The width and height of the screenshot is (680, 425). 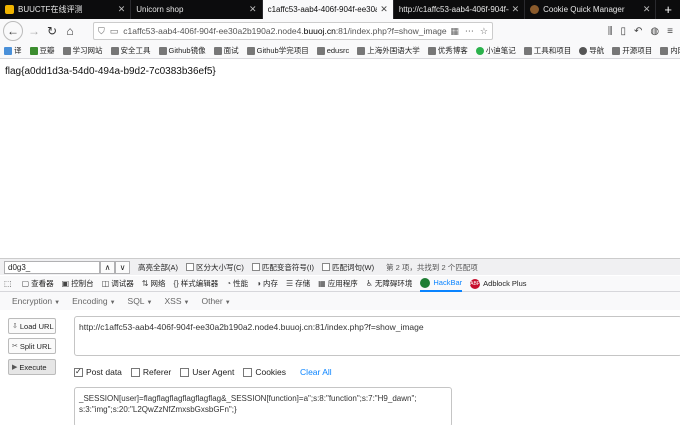 What do you see at coordinates (479, 50) in the screenshot?
I see `notes-icon` at bounding box center [479, 50].